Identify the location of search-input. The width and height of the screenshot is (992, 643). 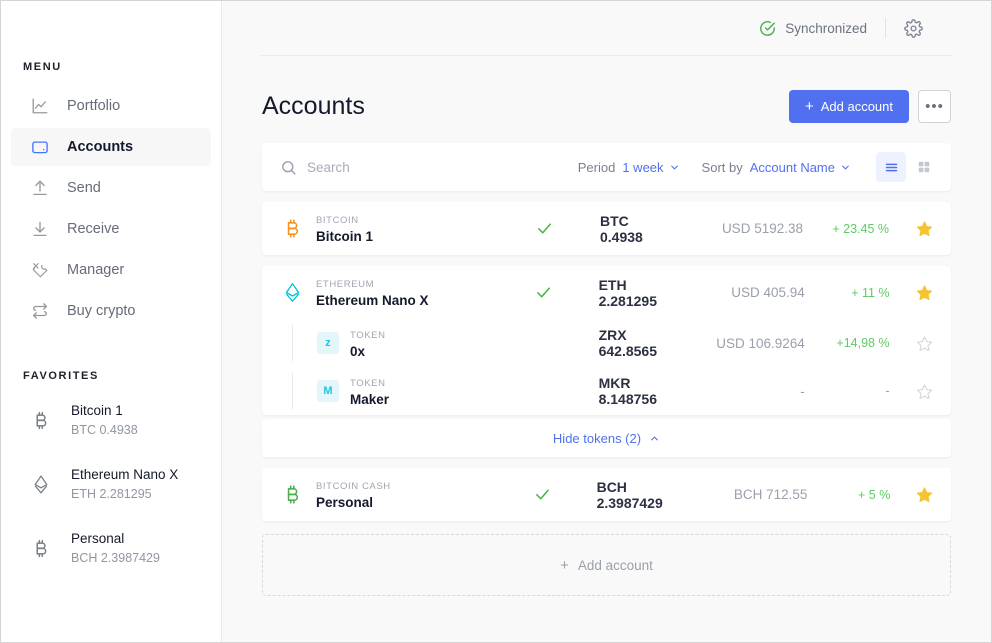
(417, 167).